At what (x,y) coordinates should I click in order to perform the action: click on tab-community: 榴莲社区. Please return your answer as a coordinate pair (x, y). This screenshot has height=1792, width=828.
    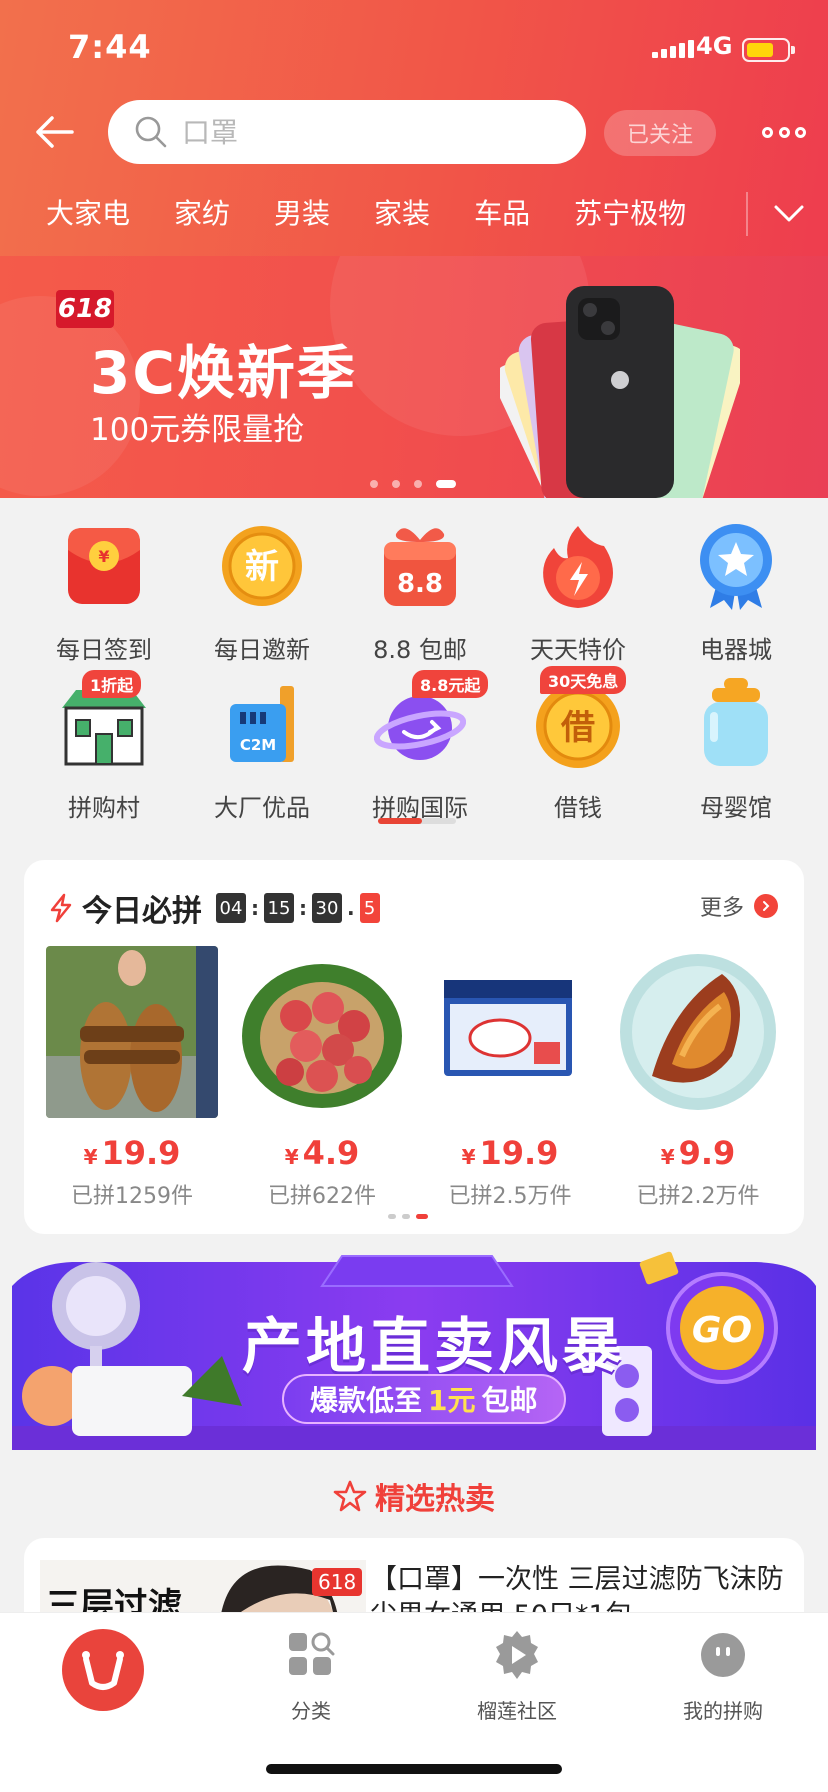
    Looking at the image, I should click on (517, 1676).